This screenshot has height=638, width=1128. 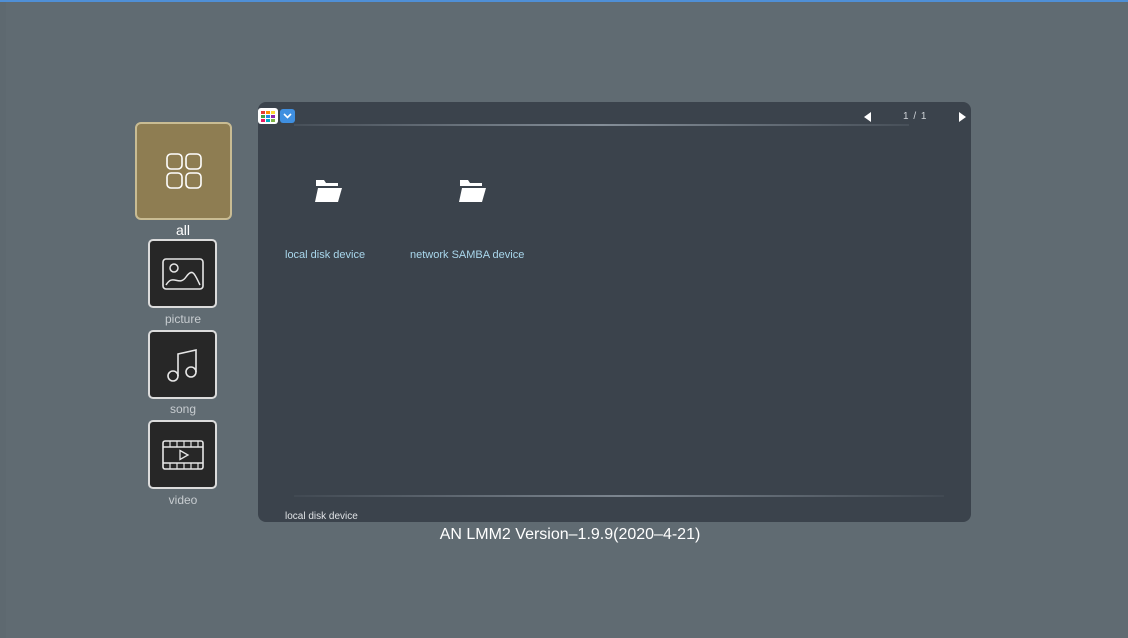 What do you see at coordinates (570, 534) in the screenshot?
I see `version-text: AN LMM2 Version–1.9.9(2020–4-21)` at bounding box center [570, 534].